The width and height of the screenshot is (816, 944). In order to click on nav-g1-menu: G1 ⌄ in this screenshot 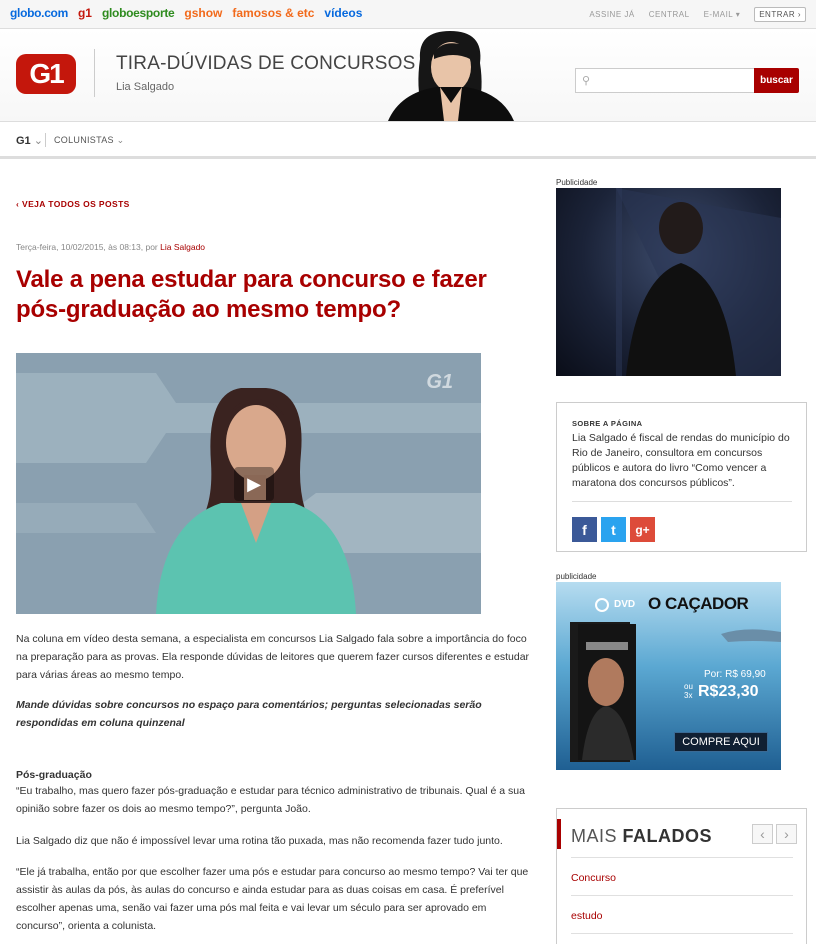, I will do `click(29, 140)`.